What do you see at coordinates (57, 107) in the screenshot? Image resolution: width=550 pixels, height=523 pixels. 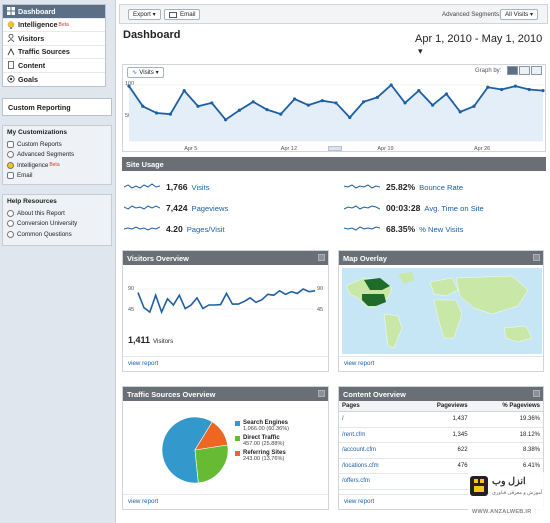 I see `custom-reporting-link: Custom Reporting` at bounding box center [57, 107].